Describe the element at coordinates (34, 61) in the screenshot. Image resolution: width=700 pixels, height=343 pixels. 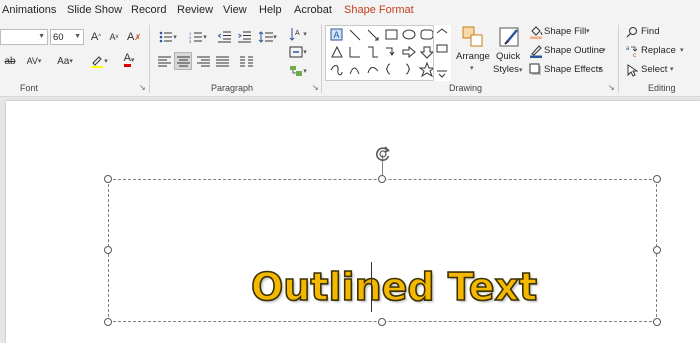
I see `character-spacing-icon: AV ▾` at that location.